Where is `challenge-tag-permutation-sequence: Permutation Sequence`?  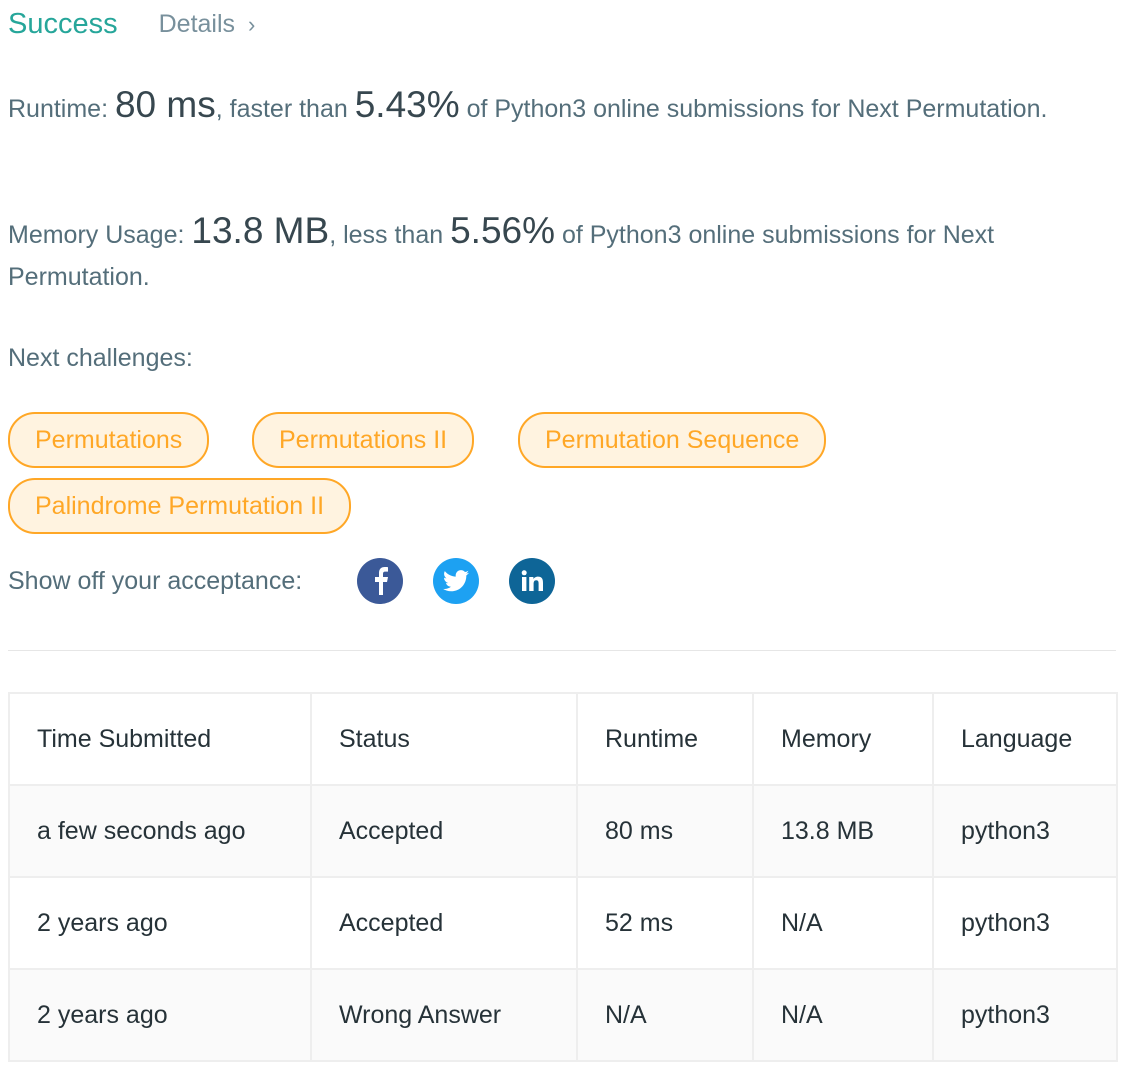 challenge-tag-permutation-sequence: Permutation Sequence is located at coordinates (672, 440).